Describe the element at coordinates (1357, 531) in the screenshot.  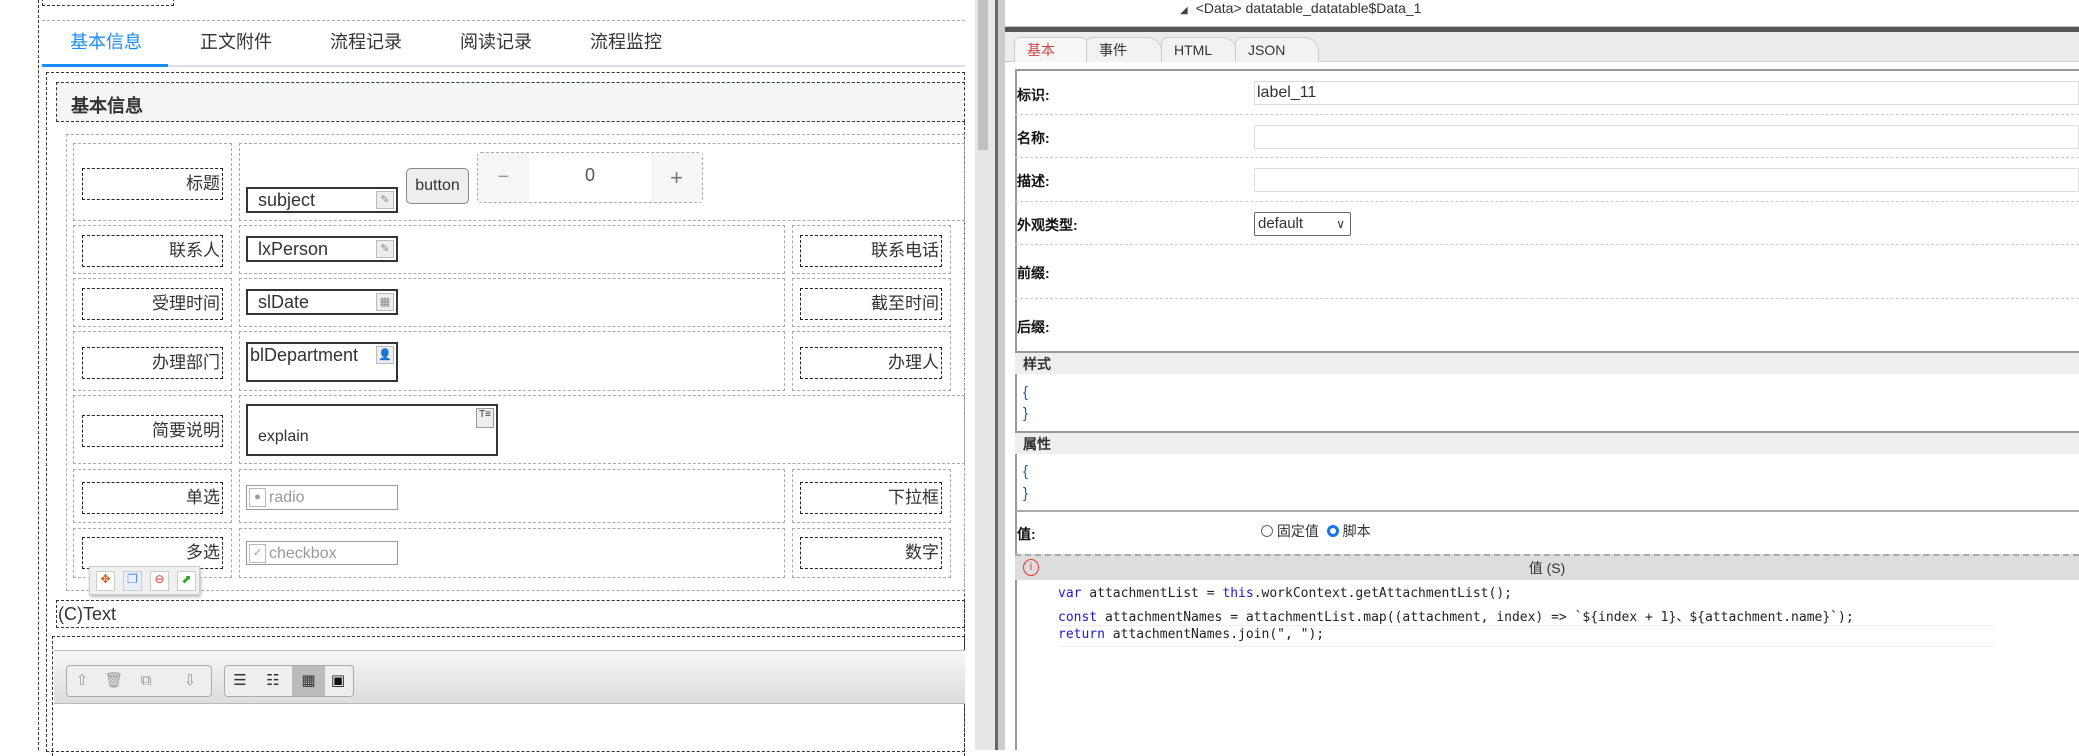
I see `radio-script-label: 脚本` at that location.